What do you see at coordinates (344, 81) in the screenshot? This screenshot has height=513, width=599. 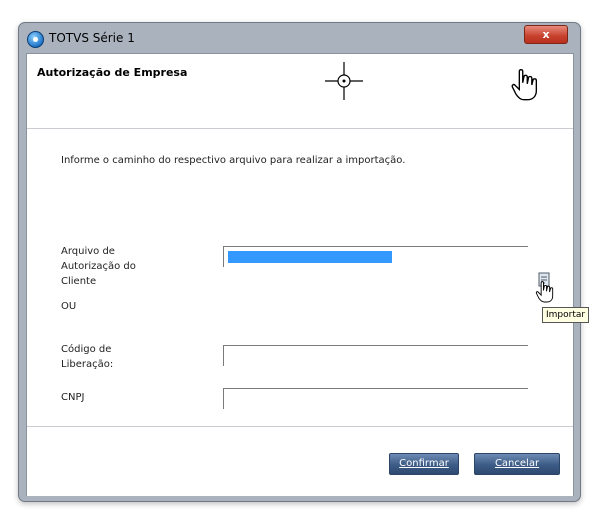 I see `crosshair-cursor-icon` at bounding box center [344, 81].